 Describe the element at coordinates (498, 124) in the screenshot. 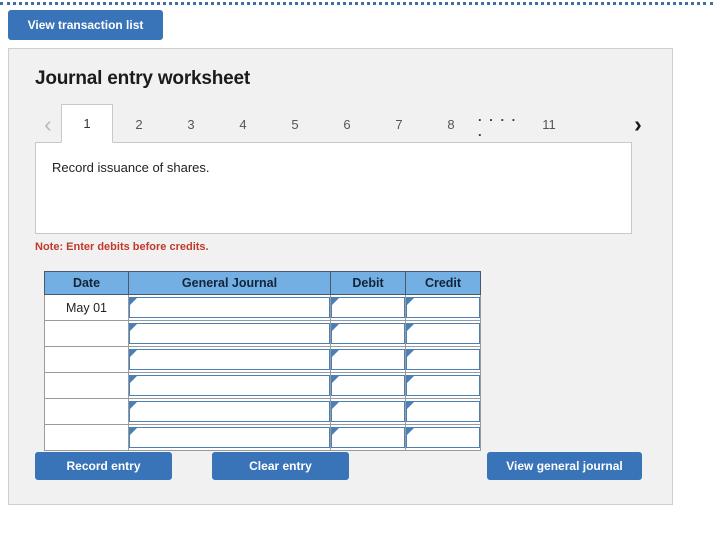

I see `worksheet-tab-ellipsis: . . . . .` at that location.